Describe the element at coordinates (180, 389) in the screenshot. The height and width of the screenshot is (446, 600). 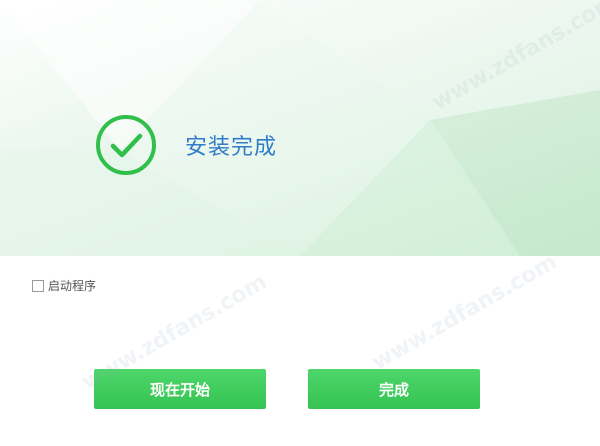
I see `start-now-button: 现在开始` at that location.